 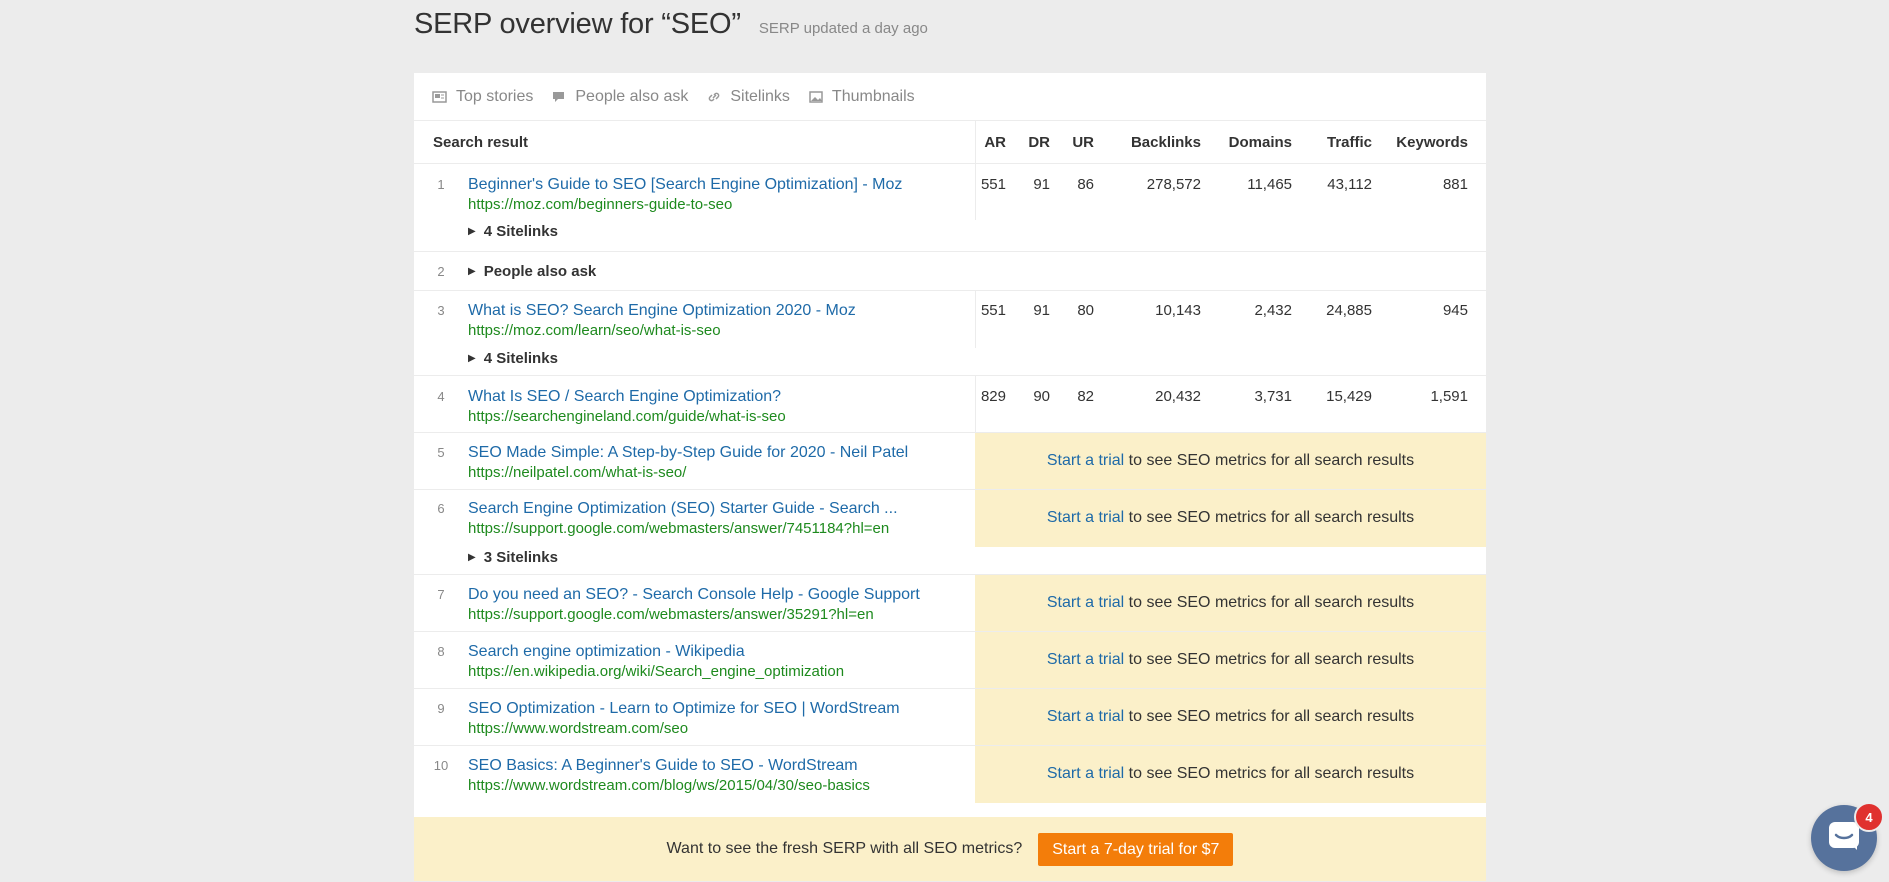 What do you see at coordinates (950, 271) in the screenshot?
I see `people-also-ask-cell: 2 ▶ People also ask` at bounding box center [950, 271].